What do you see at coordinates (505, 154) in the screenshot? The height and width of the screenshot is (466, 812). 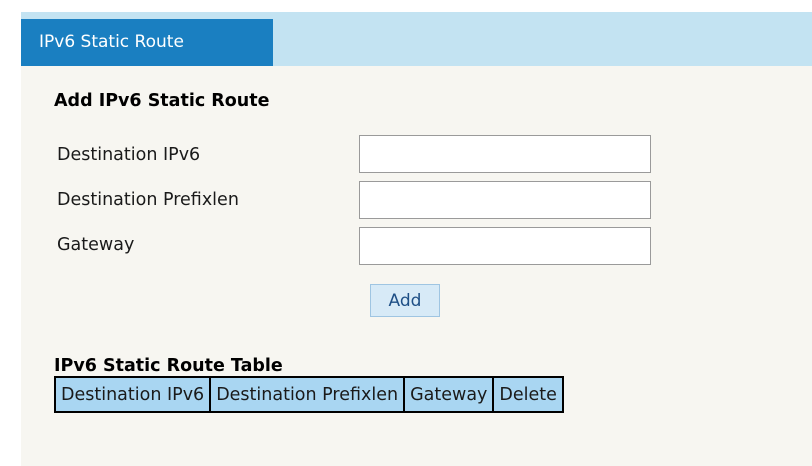 I see `destination-ipv6-input` at bounding box center [505, 154].